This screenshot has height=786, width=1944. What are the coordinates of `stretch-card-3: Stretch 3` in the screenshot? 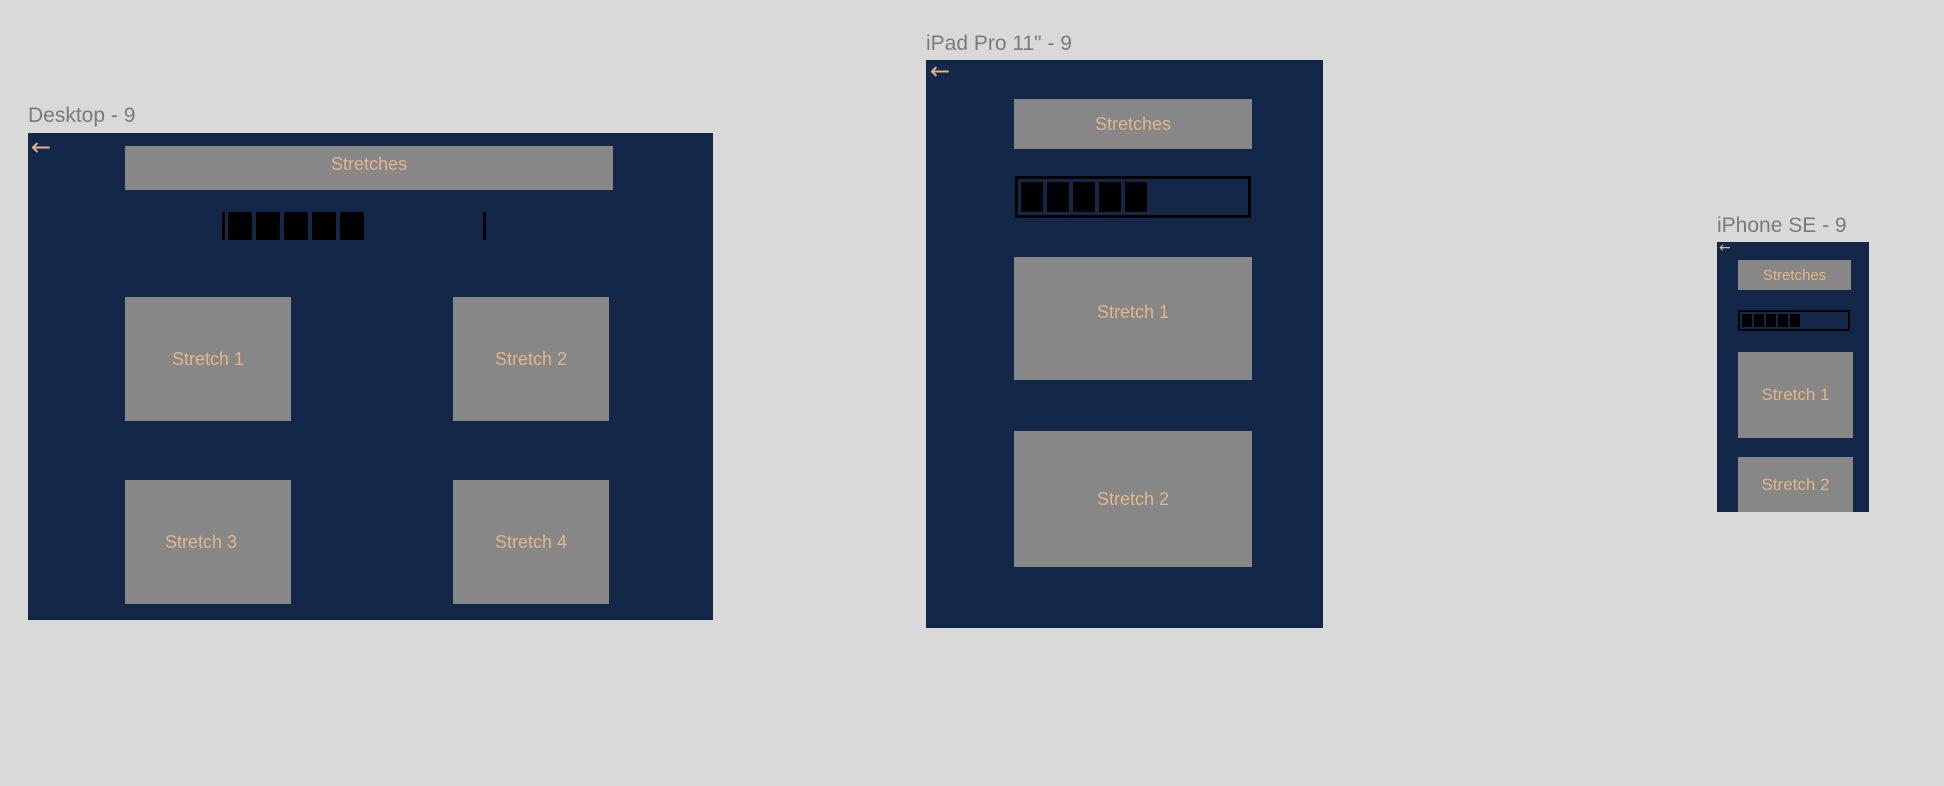 It's located at (208, 542).